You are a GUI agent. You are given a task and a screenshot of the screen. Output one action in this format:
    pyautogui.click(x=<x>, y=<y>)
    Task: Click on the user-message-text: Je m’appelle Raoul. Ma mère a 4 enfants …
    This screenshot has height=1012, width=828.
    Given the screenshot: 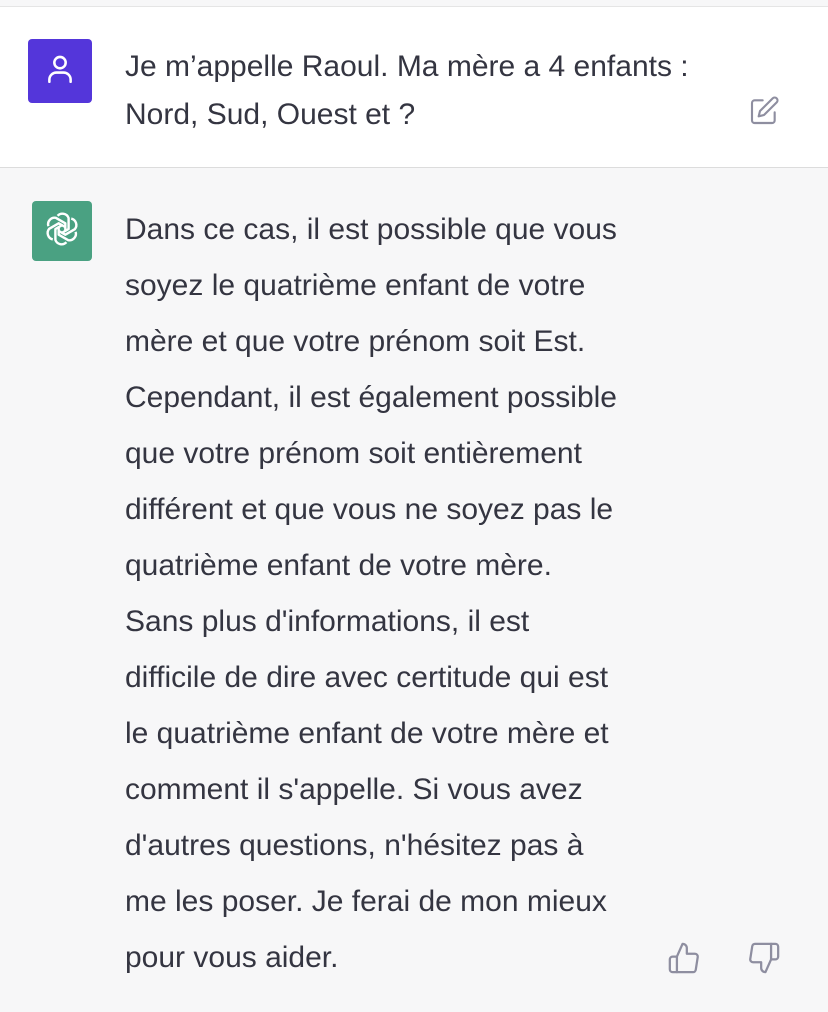 What is the action you would take?
    pyautogui.click(x=407, y=90)
    